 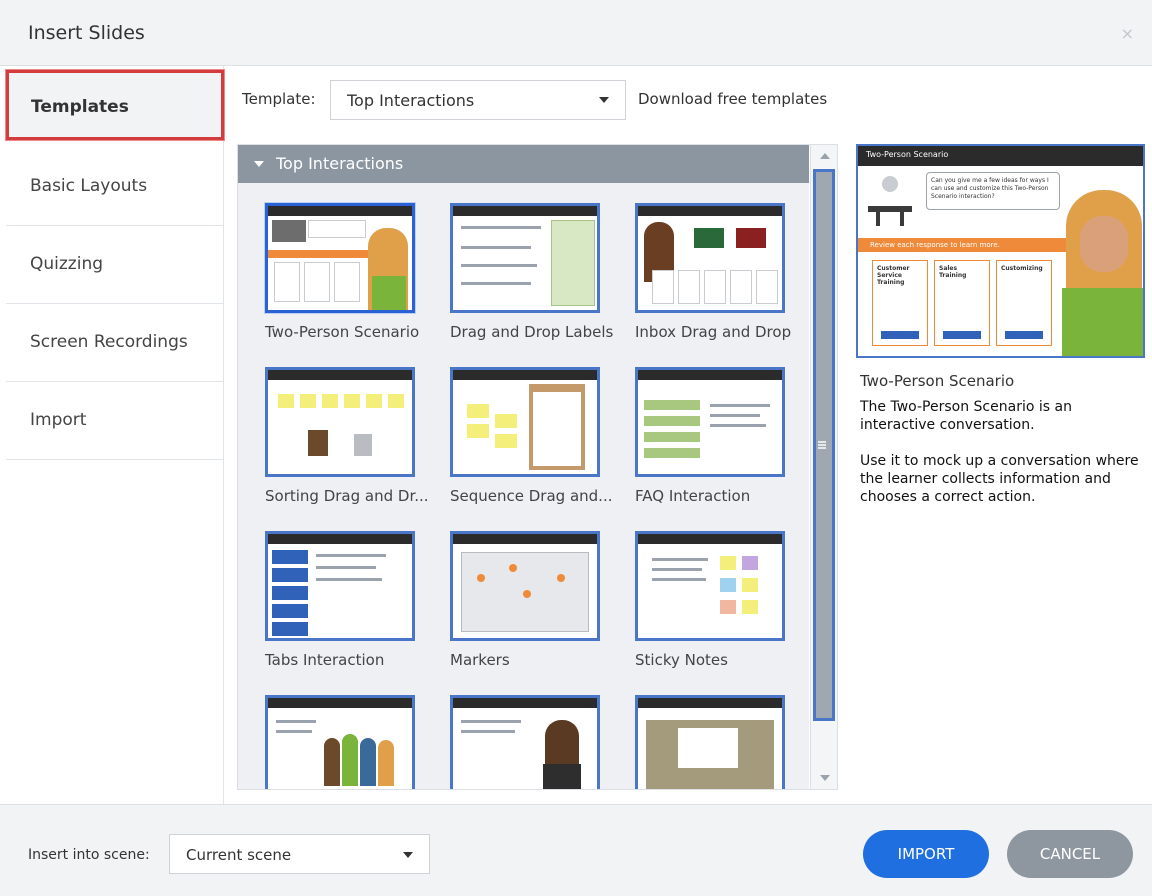 I want to click on scene-dropdown: Current scene, so click(x=299, y=854).